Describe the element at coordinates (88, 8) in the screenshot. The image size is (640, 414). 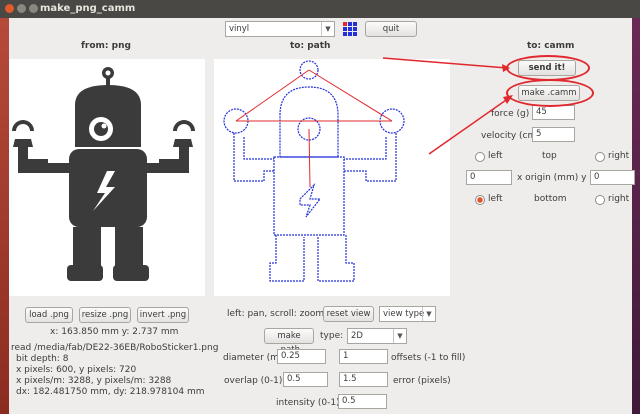
I see `window-title: make_png_camm` at that location.